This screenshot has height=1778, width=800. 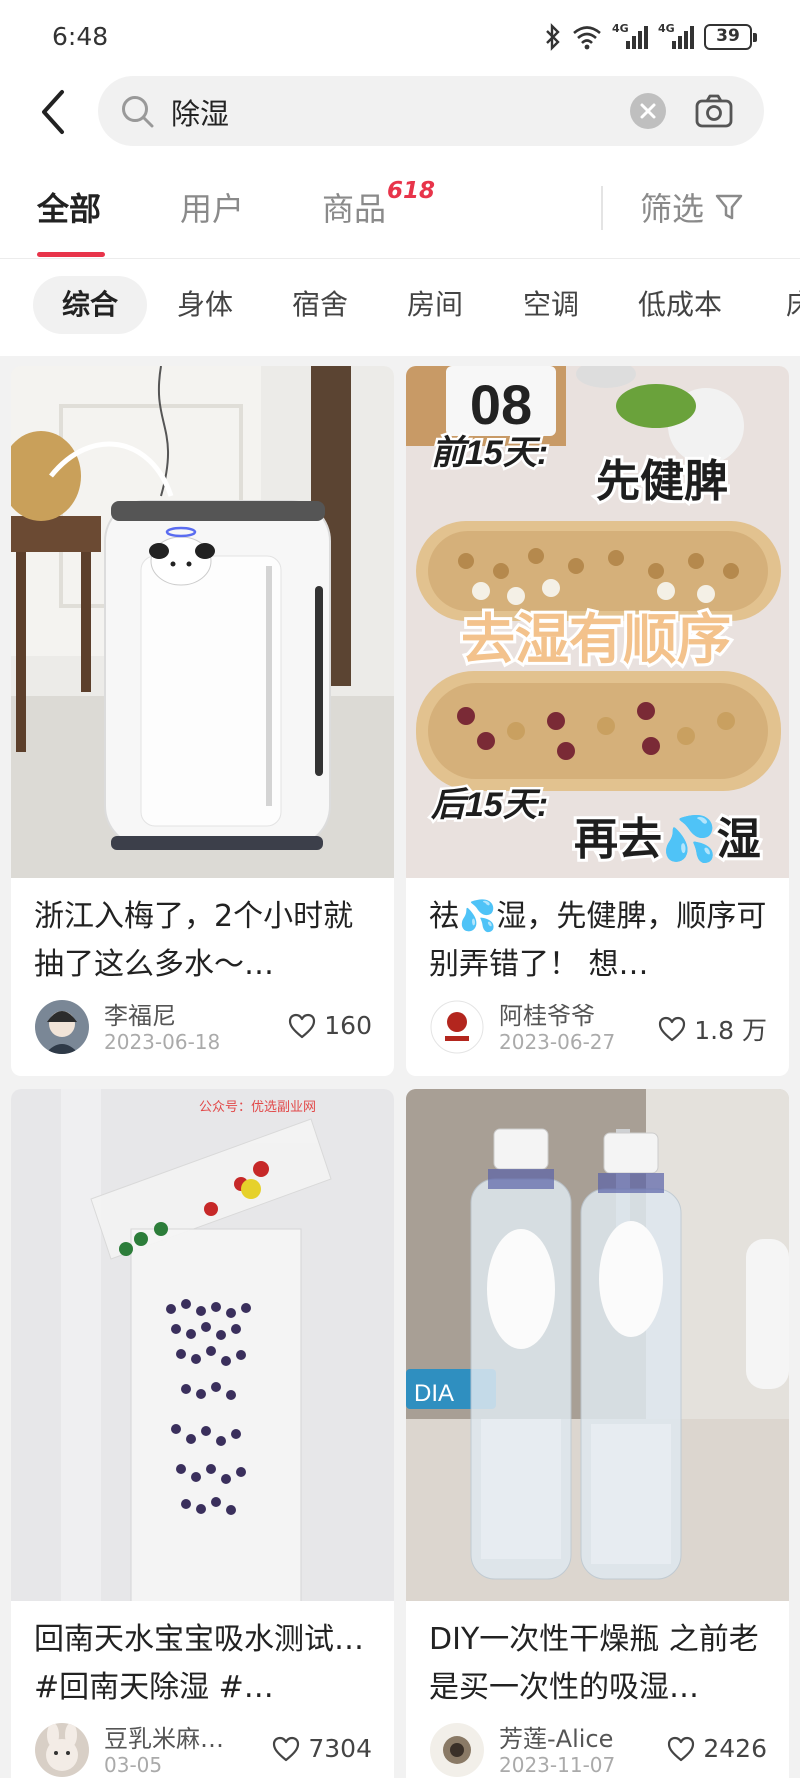 I want to click on image-caption-top-left: 前15天:, so click(x=489, y=453).